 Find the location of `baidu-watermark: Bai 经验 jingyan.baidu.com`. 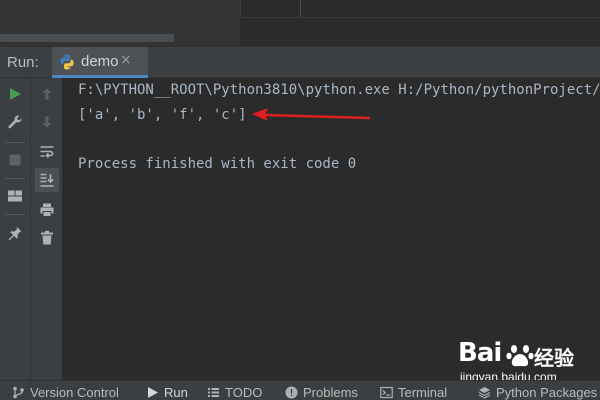

baidu-watermark: Bai 经验 jingyan.baidu.com is located at coordinates (517, 361).